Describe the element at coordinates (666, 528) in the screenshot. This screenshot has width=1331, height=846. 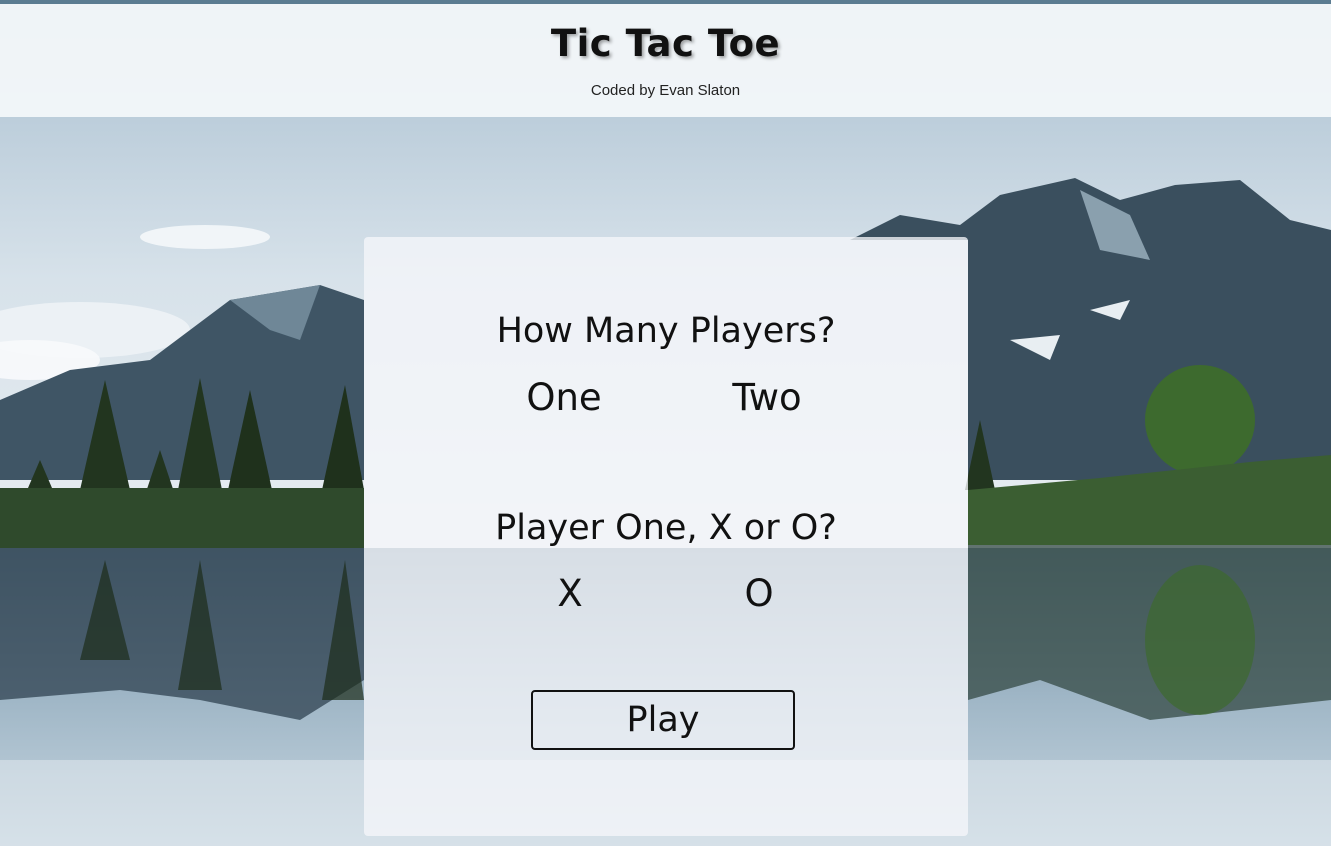
I see `mark-question: Player One, X or O?` at that location.